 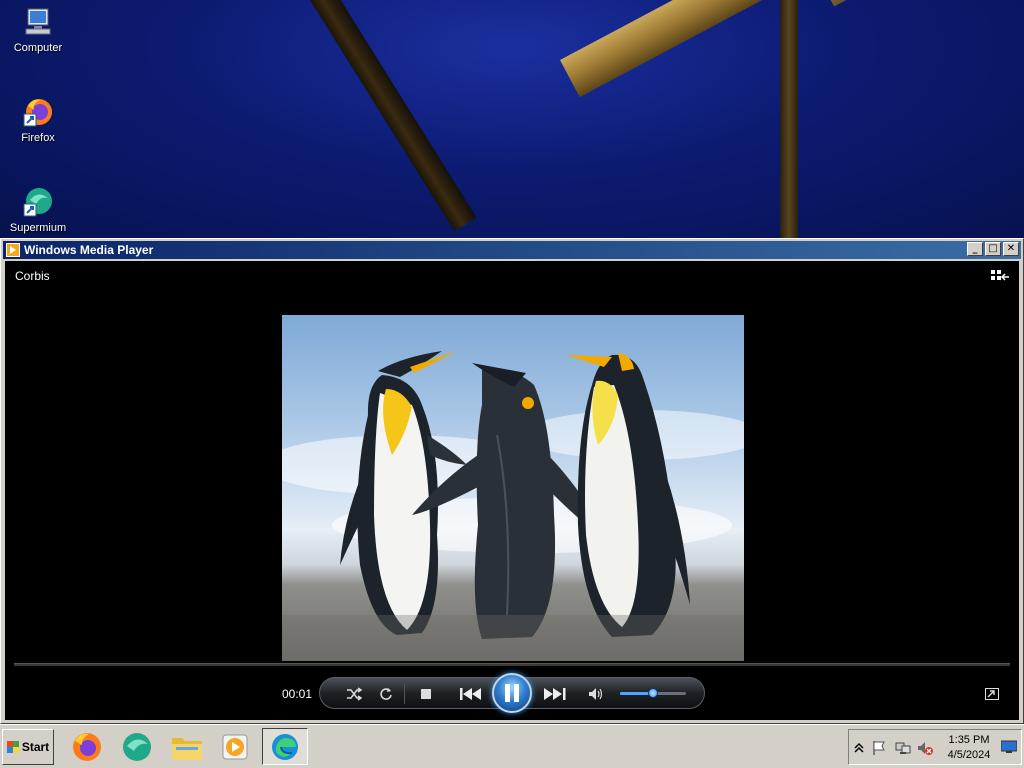 I want to click on maximize-button: □, so click(x=993, y=249).